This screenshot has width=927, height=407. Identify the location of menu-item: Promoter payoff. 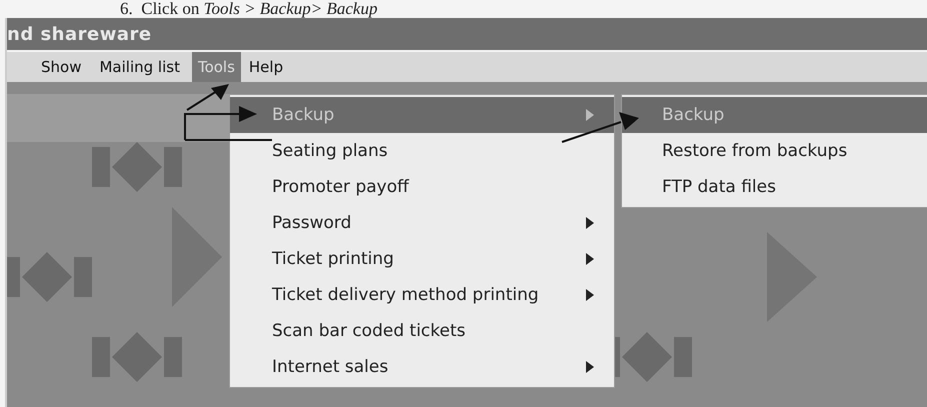
(422, 187).